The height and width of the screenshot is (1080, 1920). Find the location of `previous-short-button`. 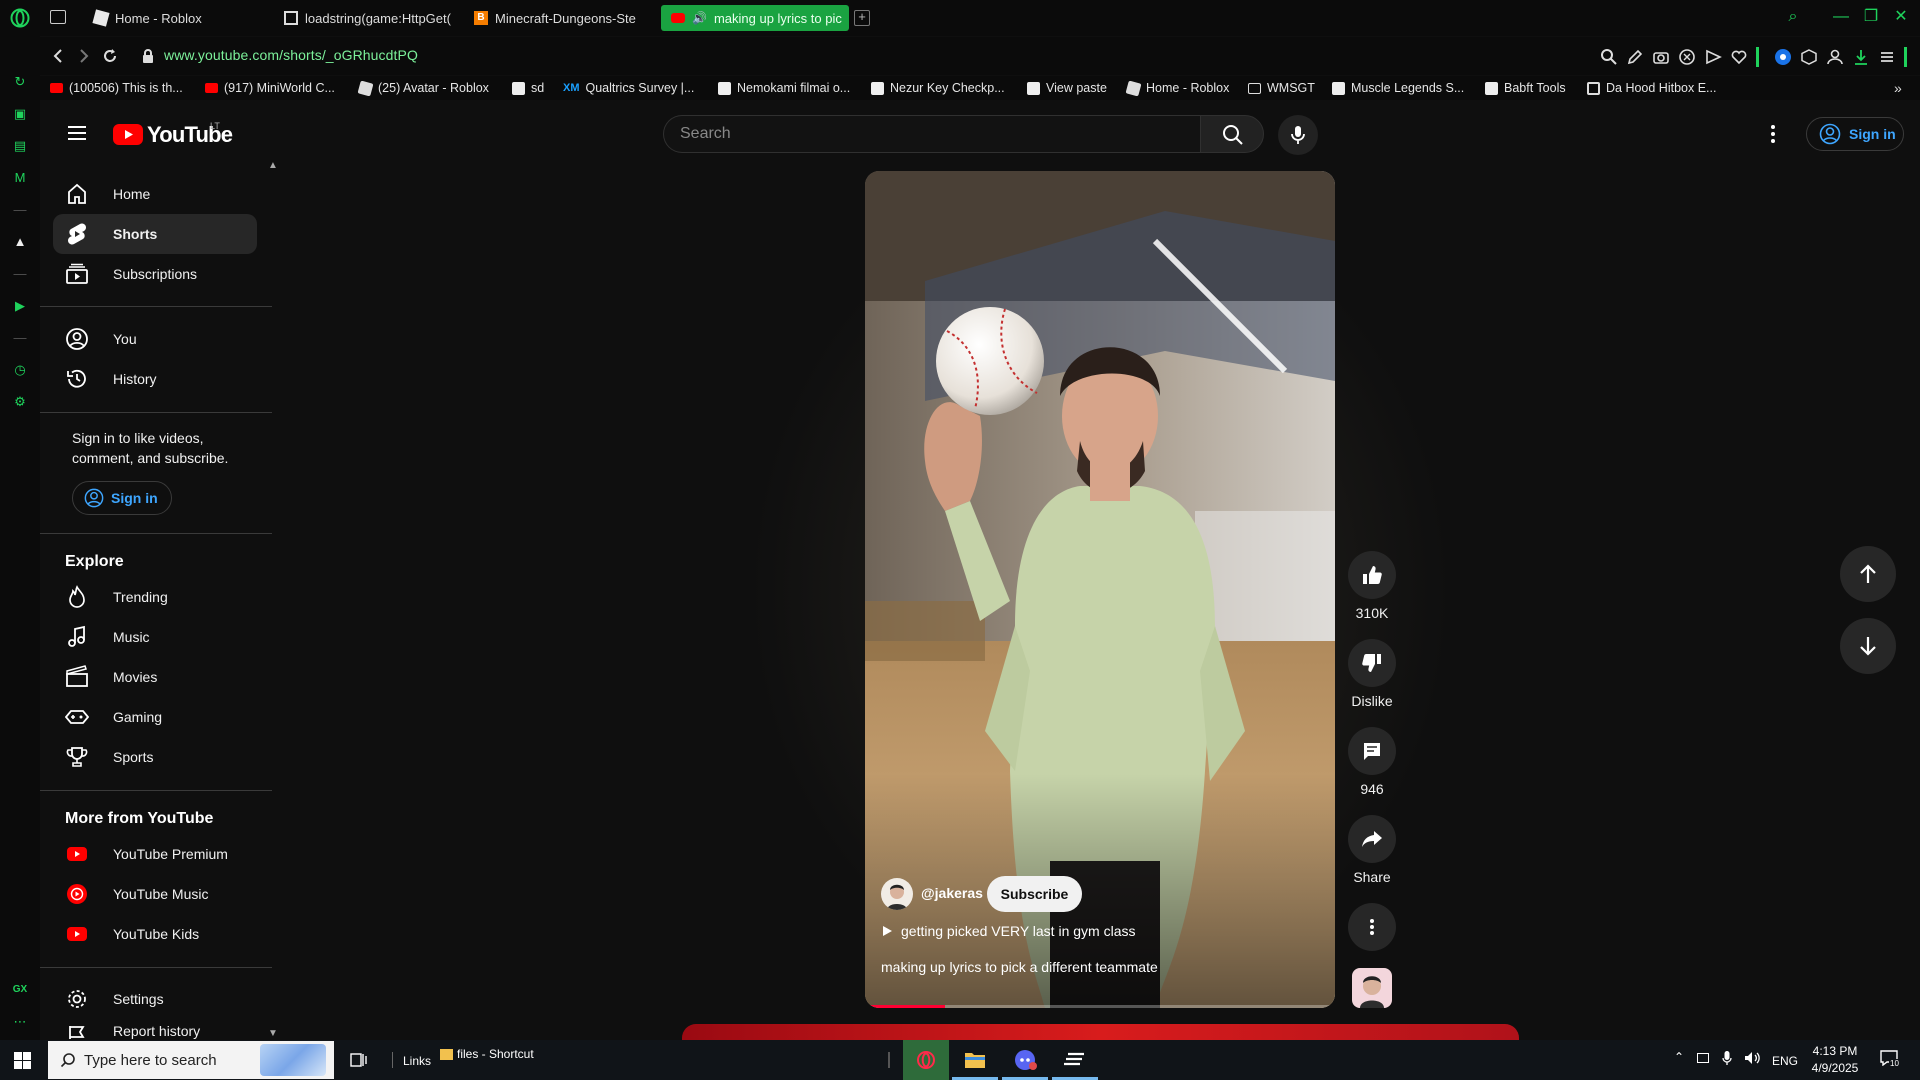

previous-short-button is located at coordinates (1868, 574).